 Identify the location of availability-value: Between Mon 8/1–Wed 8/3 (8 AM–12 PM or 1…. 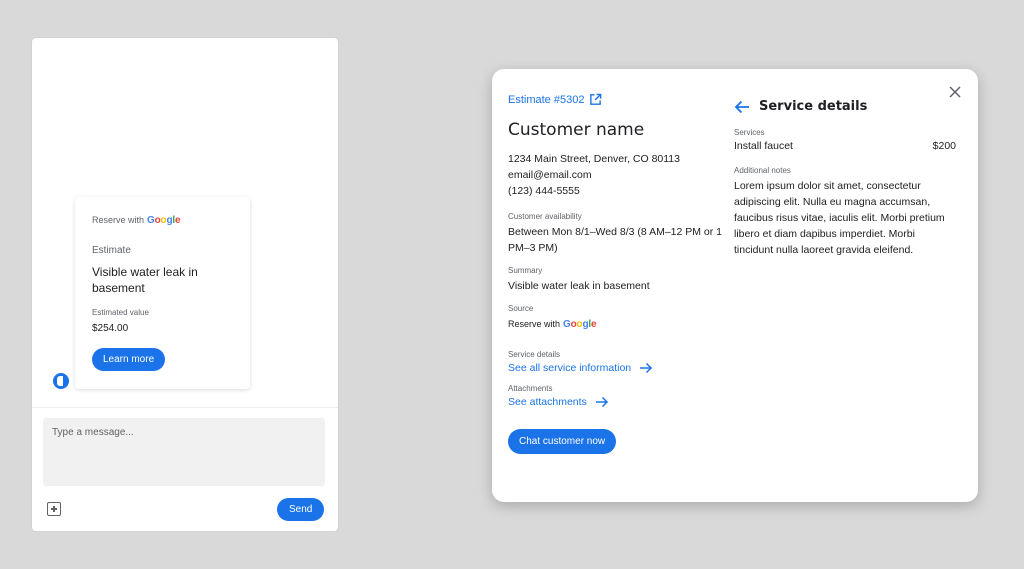
(615, 240).